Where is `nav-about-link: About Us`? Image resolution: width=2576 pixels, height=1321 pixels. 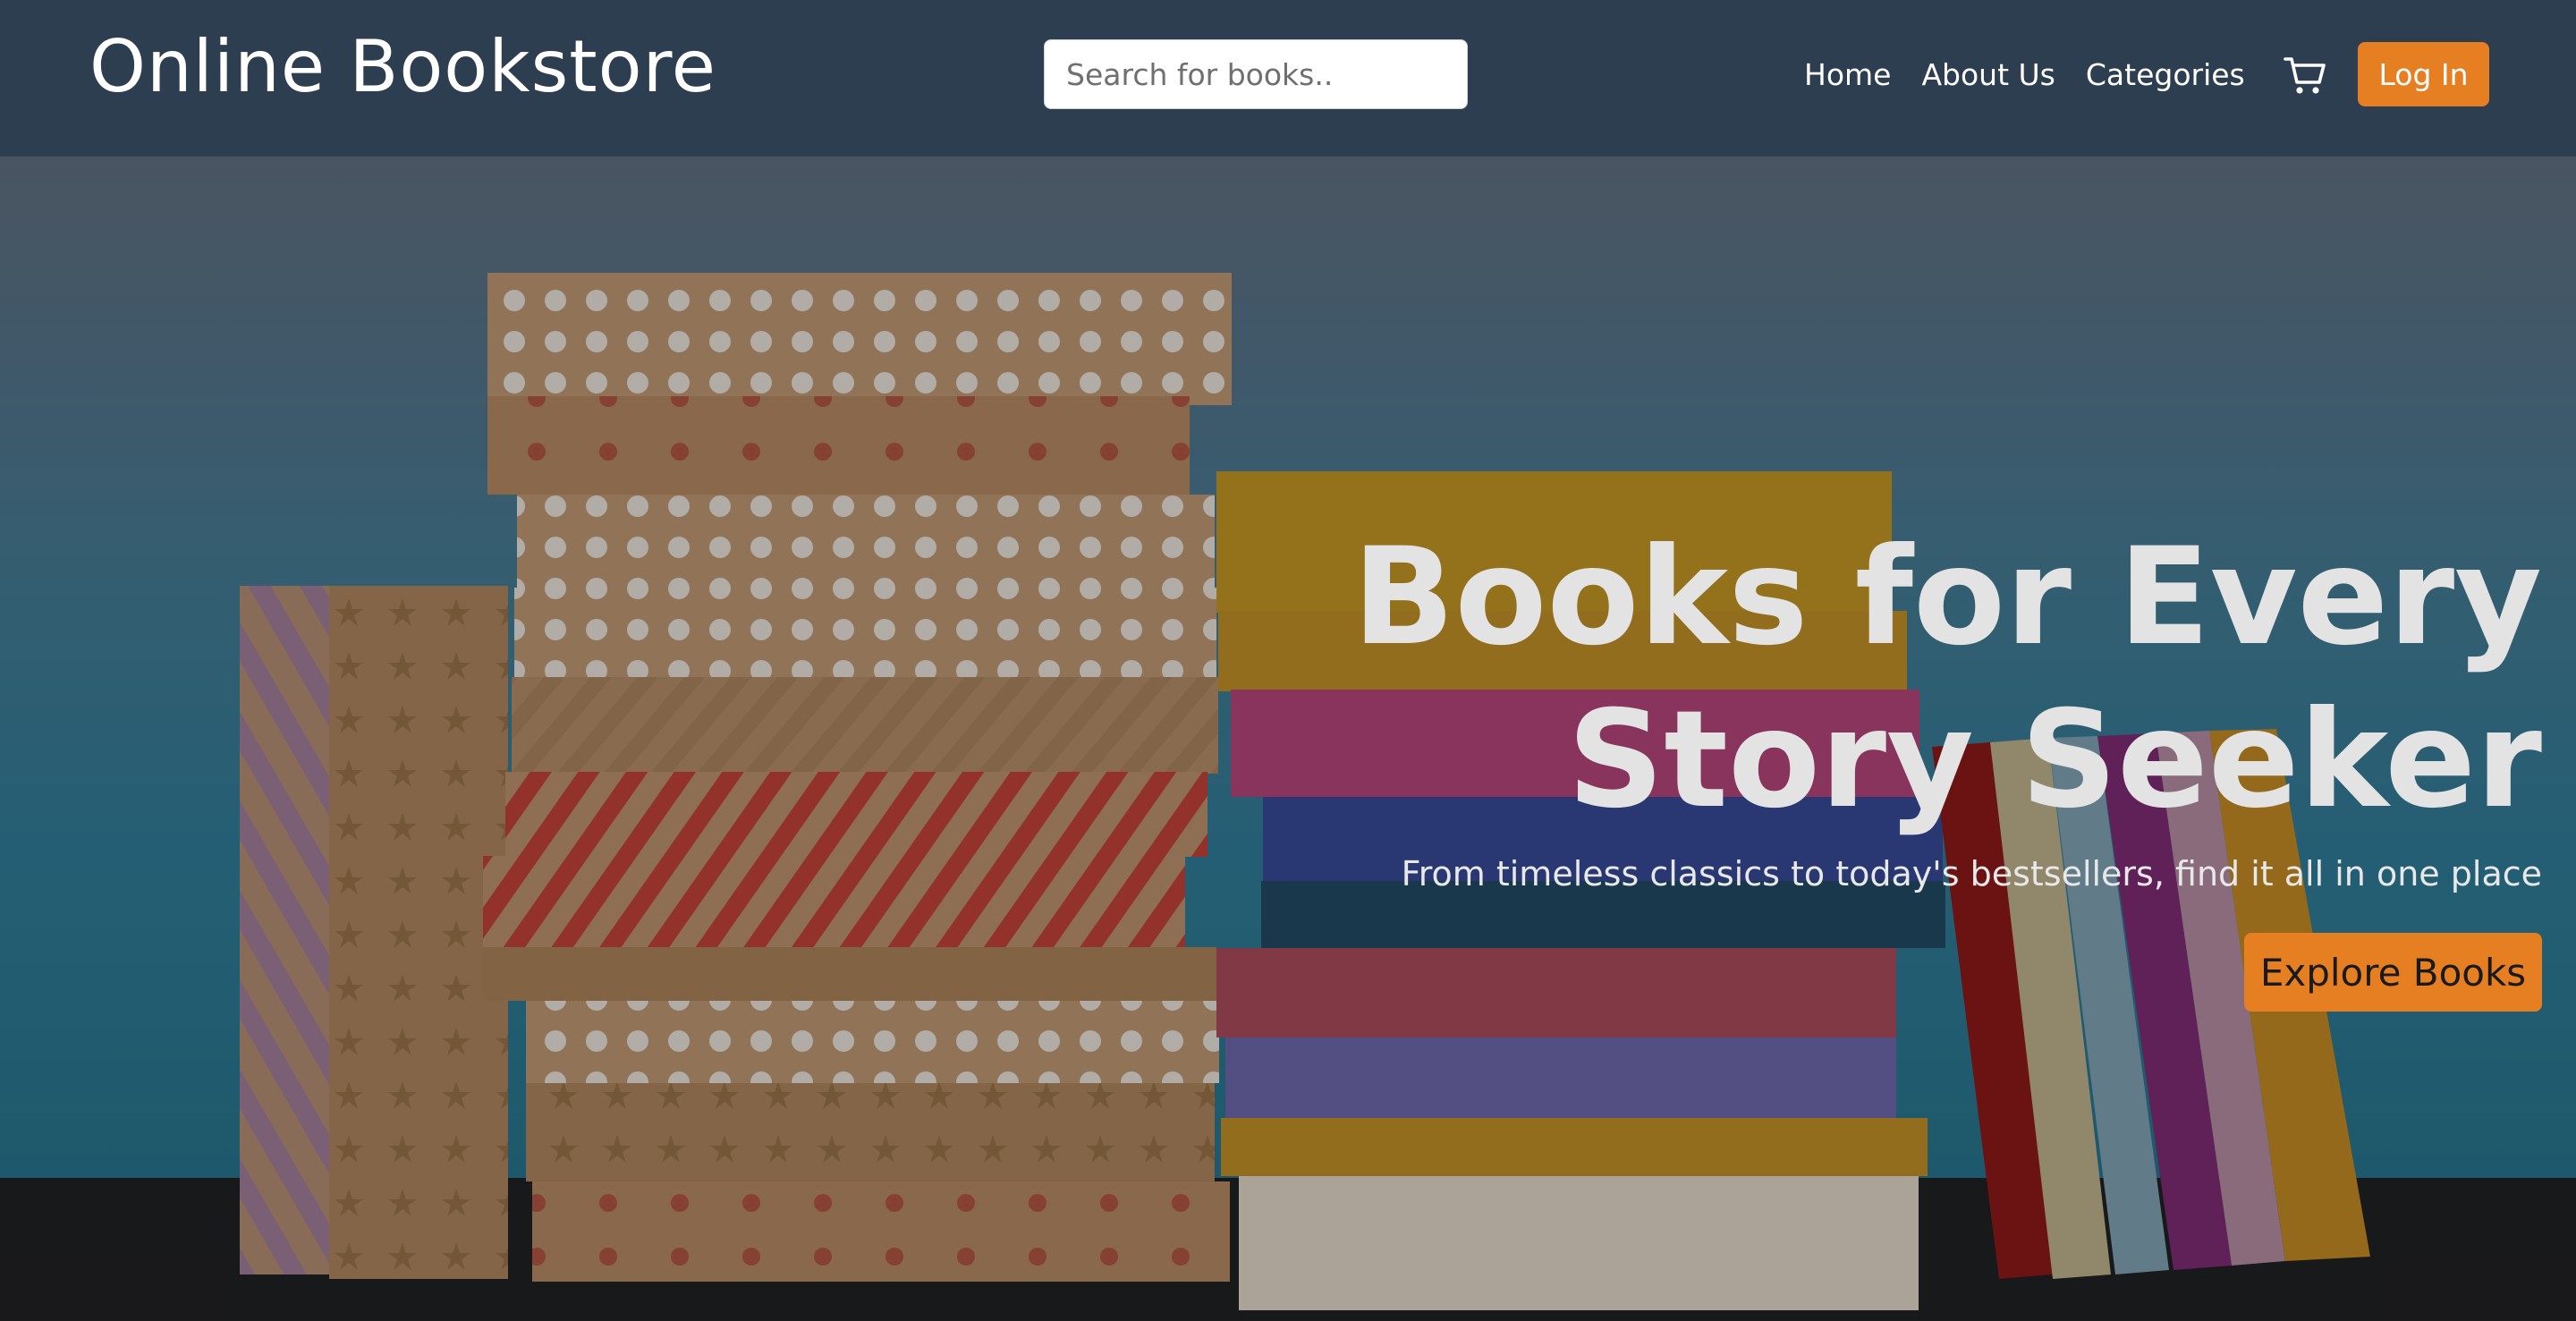
nav-about-link: About Us is located at coordinates (1988, 74).